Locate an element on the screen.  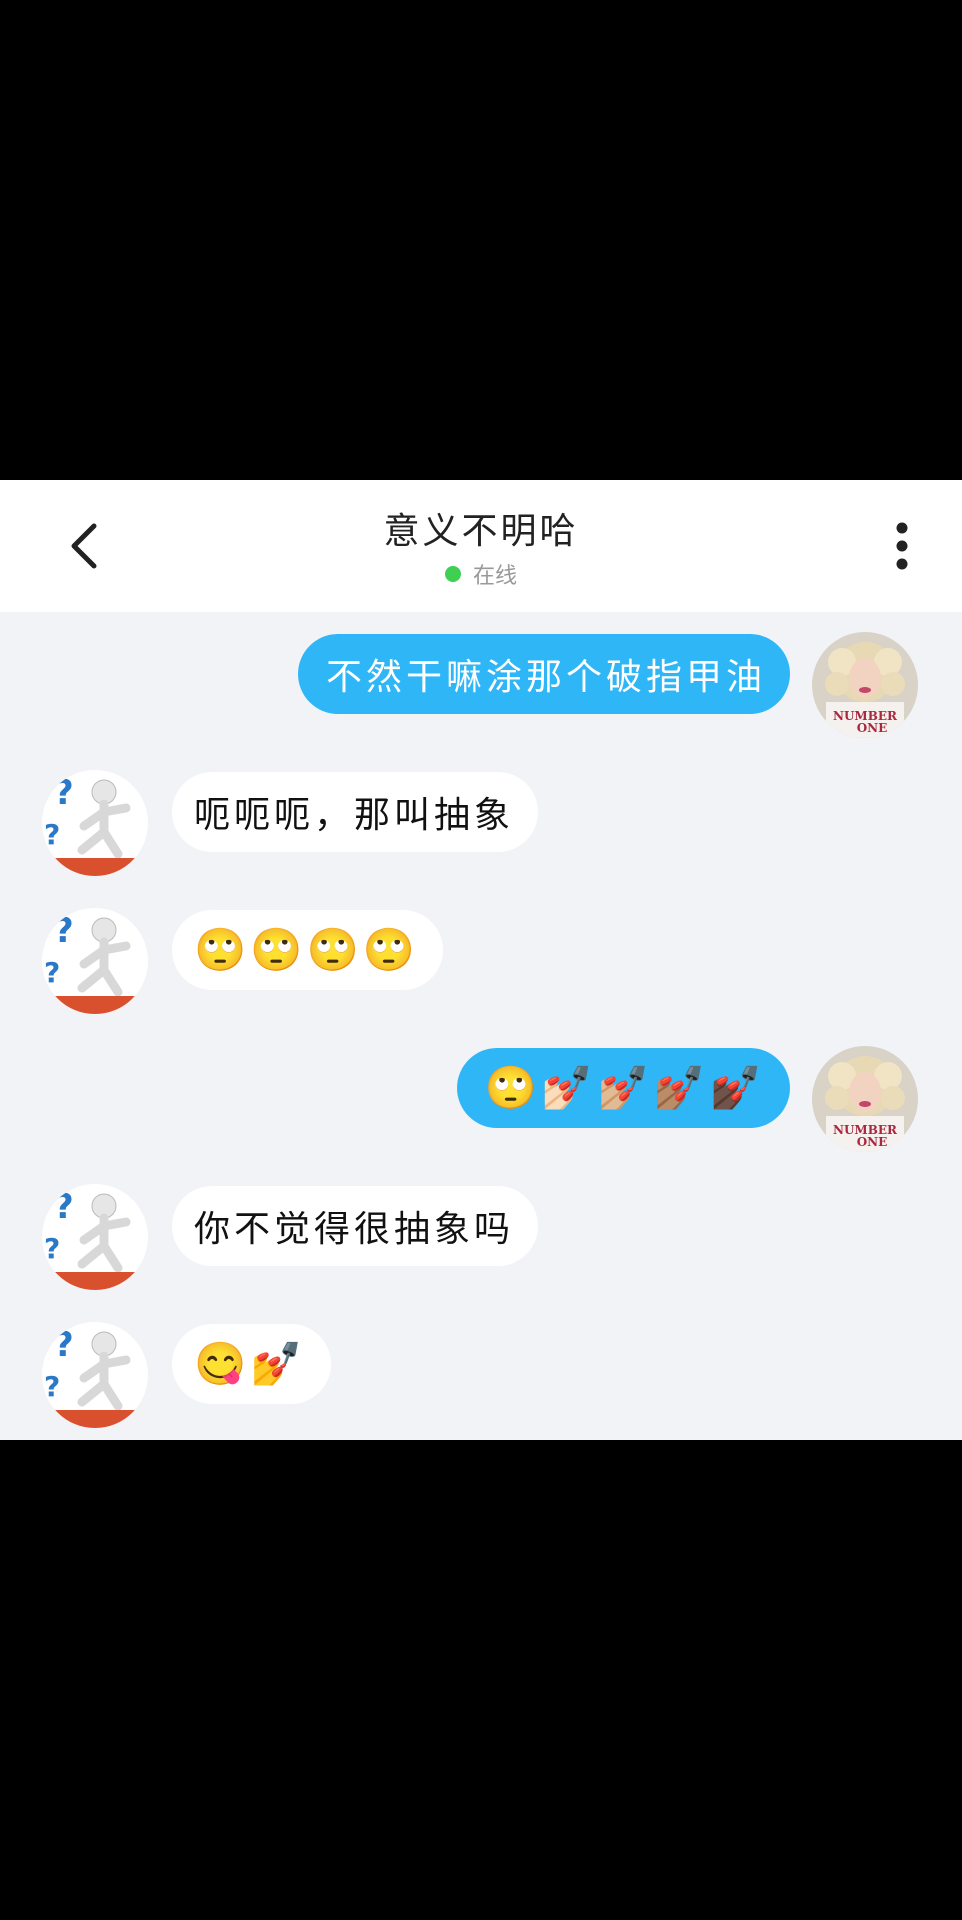
outgoing-bubble: 不然干嘛涂那个破指甲油 is located at coordinates (543, 674).